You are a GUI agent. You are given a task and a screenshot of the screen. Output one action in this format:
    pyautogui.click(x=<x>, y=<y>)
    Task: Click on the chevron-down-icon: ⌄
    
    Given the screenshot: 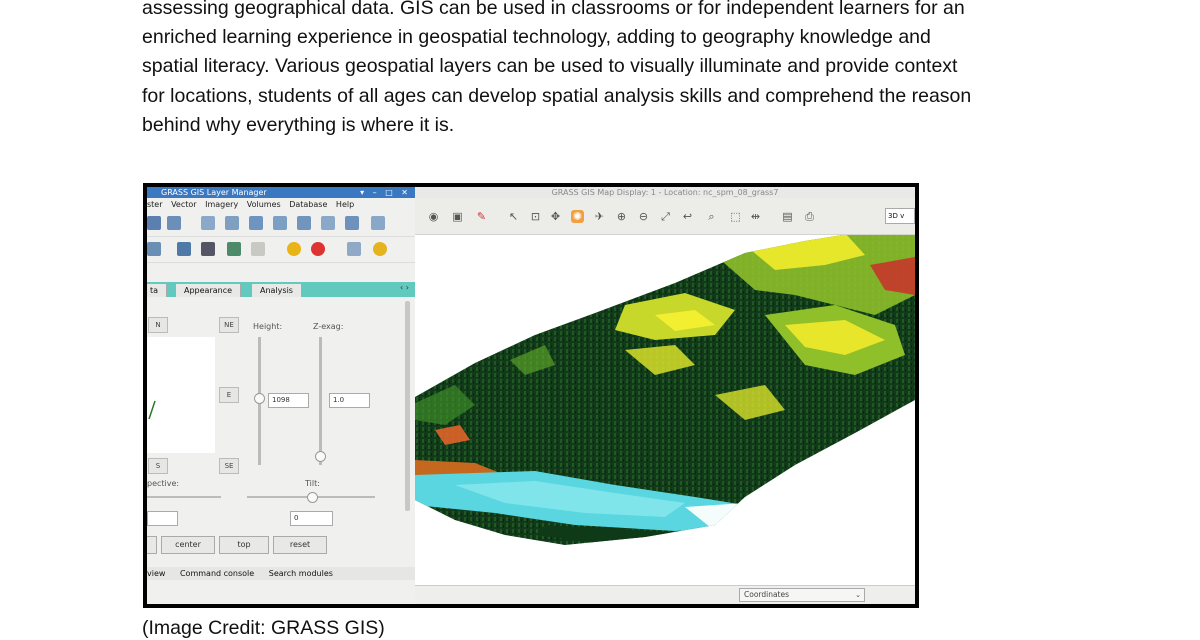 What is the action you would take?
    pyautogui.click(x=858, y=595)
    